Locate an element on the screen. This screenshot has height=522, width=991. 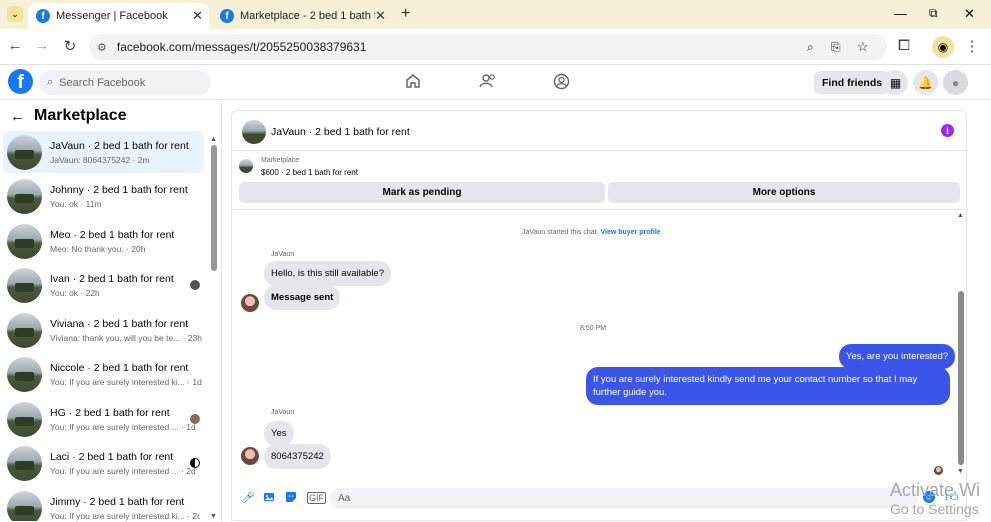
messages-divider is located at coordinates (600, 209).